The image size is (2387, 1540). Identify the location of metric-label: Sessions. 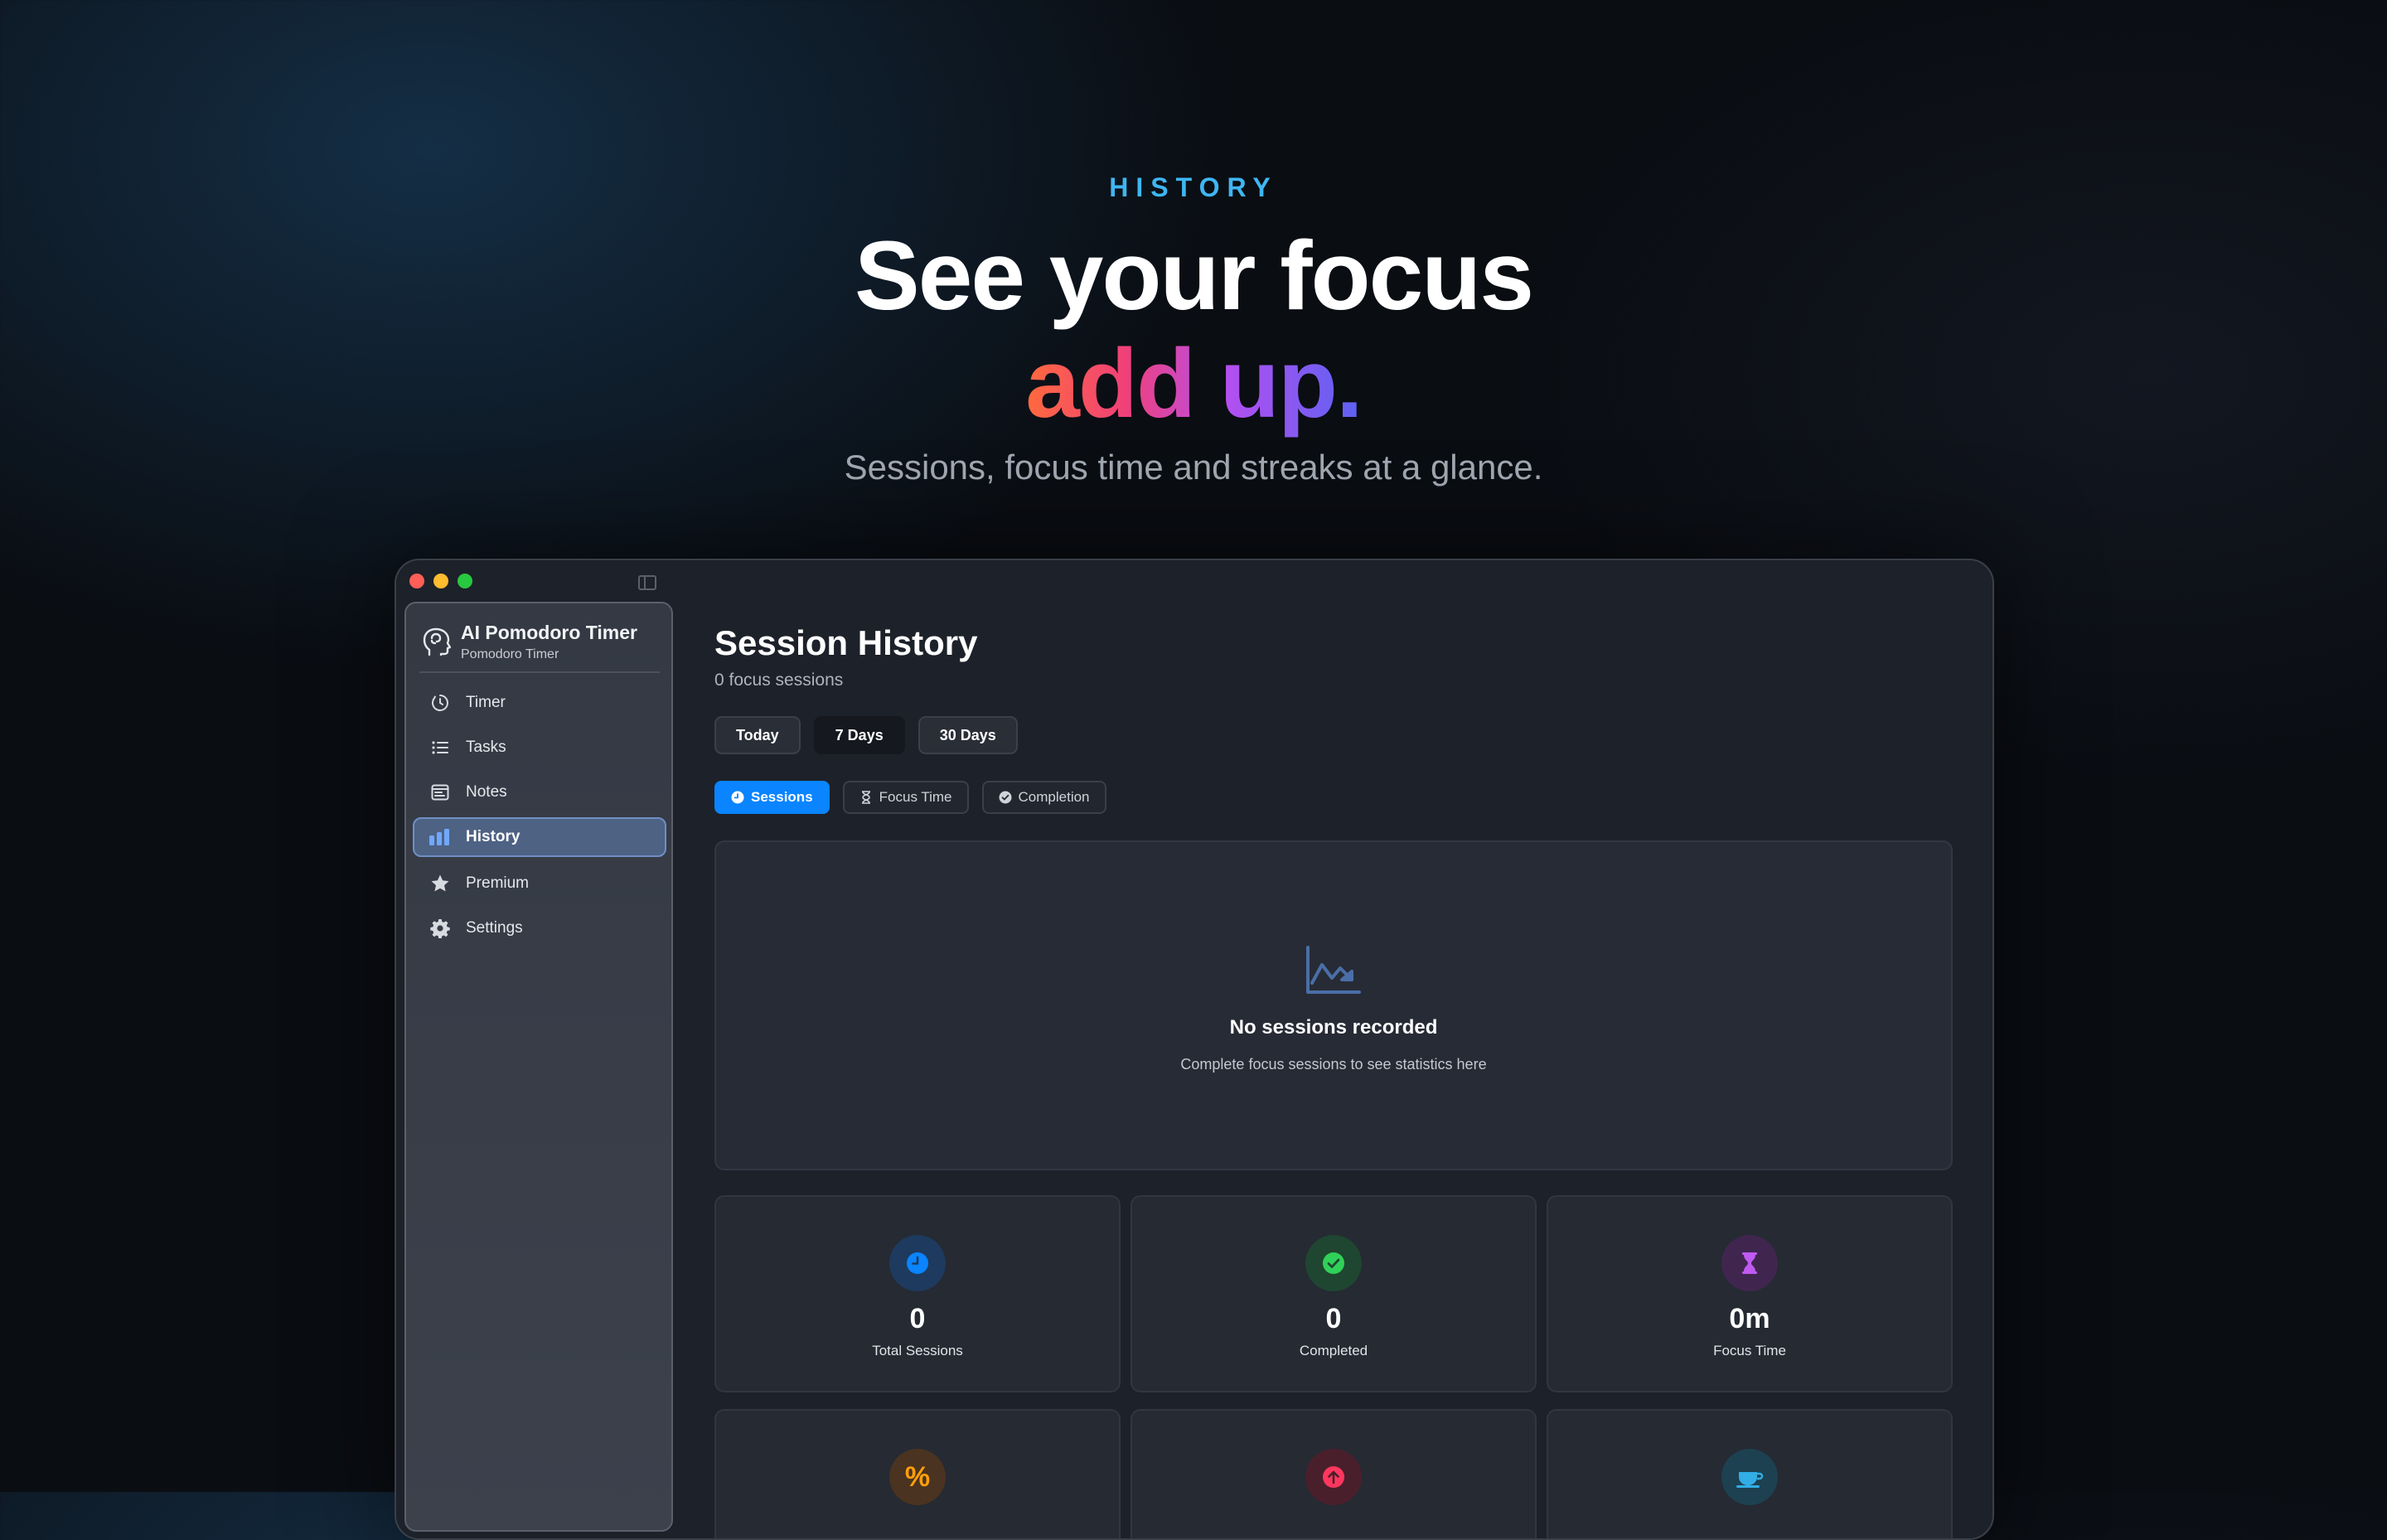
(782, 797).